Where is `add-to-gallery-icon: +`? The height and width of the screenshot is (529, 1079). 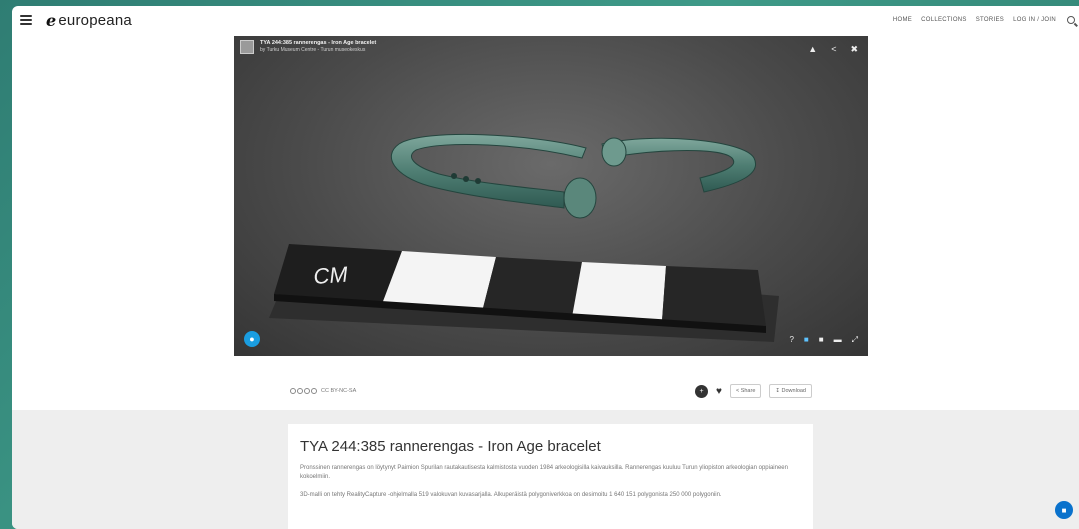 add-to-gallery-icon: + is located at coordinates (702, 391).